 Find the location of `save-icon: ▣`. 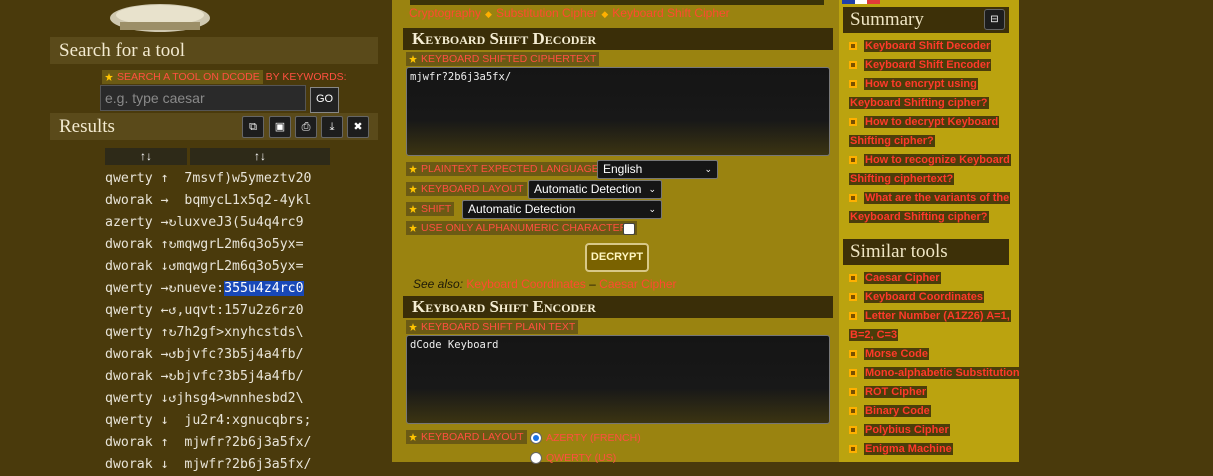

save-icon: ▣ is located at coordinates (280, 127).